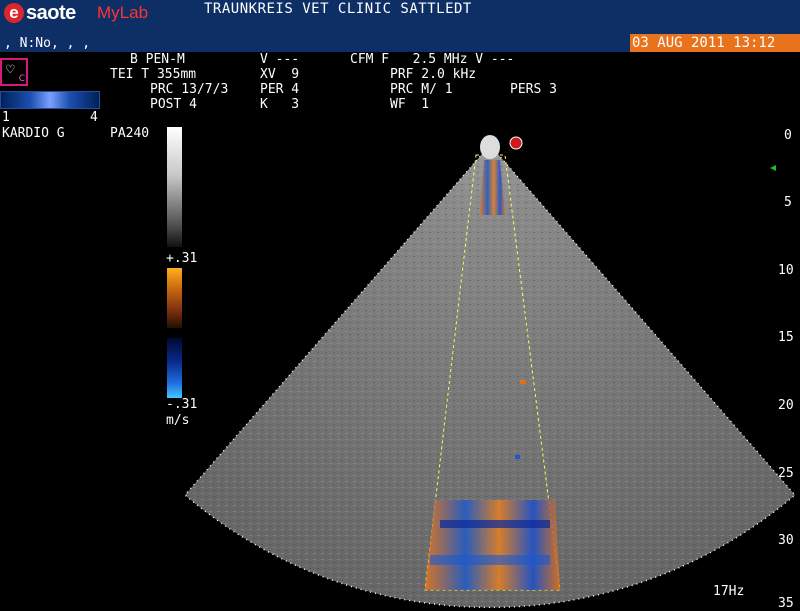  What do you see at coordinates (786, 603) in the screenshot?
I see `depth-35: 35` at bounding box center [786, 603].